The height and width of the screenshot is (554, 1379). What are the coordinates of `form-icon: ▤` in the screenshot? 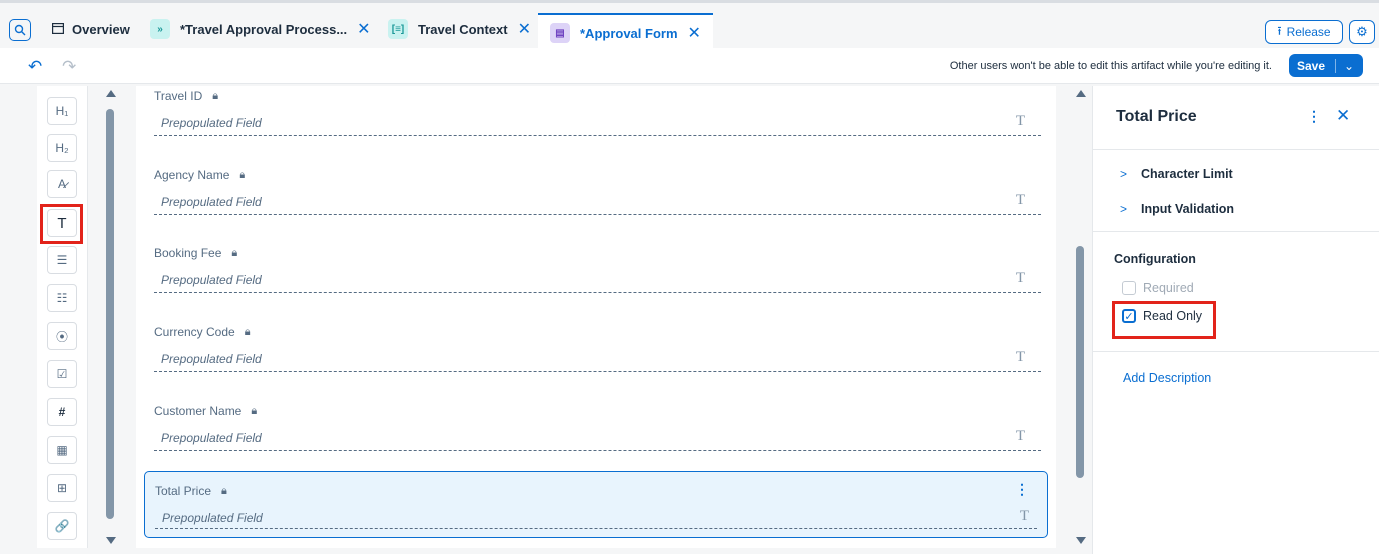 It's located at (560, 33).